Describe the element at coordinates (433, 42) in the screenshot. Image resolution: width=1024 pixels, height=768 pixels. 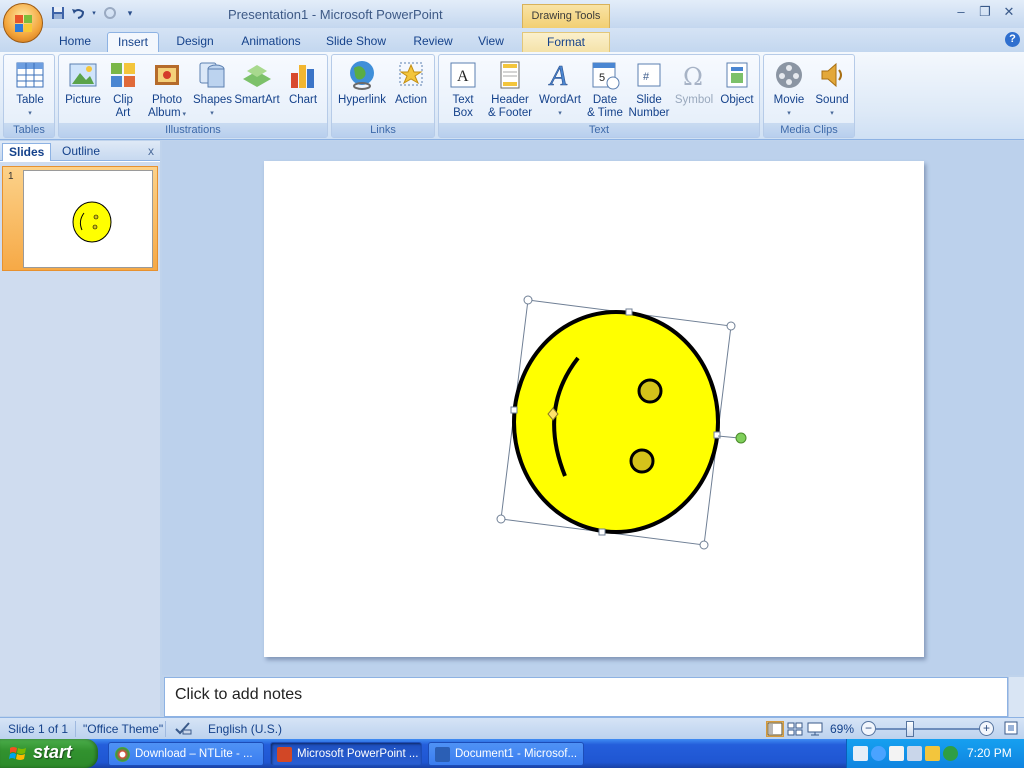
I see `tab-review: Review` at that location.